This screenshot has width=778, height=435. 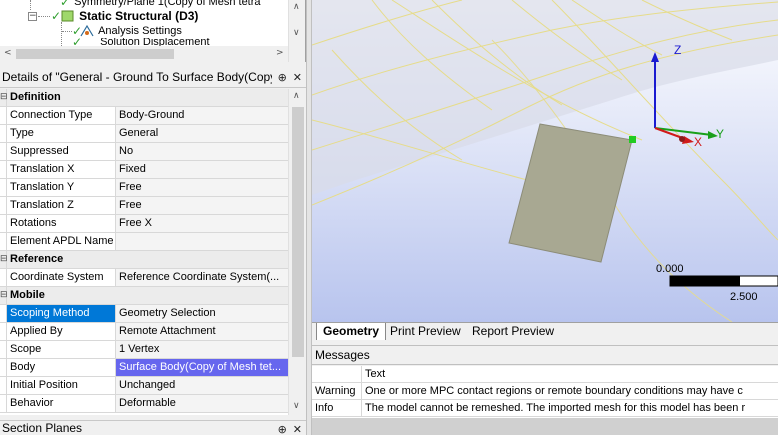 What do you see at coordinates (337, 391) in the screenshot?
I see `message-type: Warning` at bounding box center [337, 391].